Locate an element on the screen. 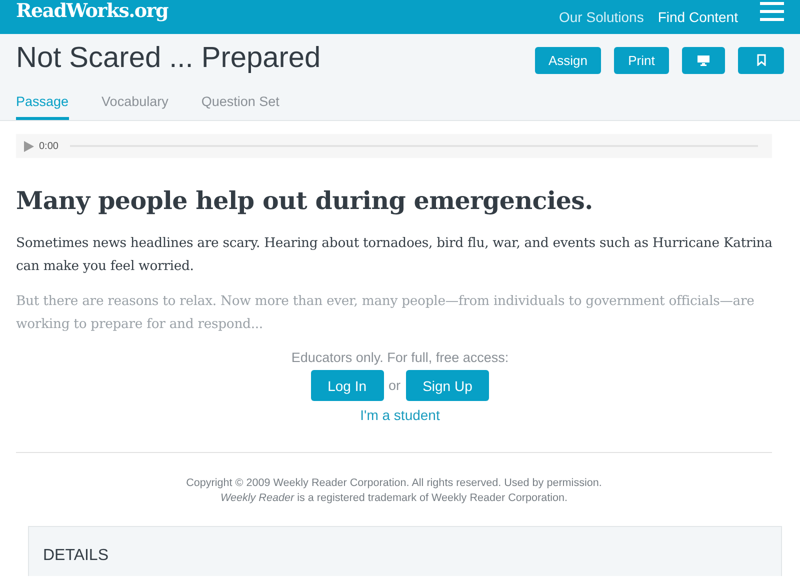  copyright-text: Copyright © 2009 Weekly Reader Corporation. All rights reserved. Used by permission. is located at coordinates (394, 483).